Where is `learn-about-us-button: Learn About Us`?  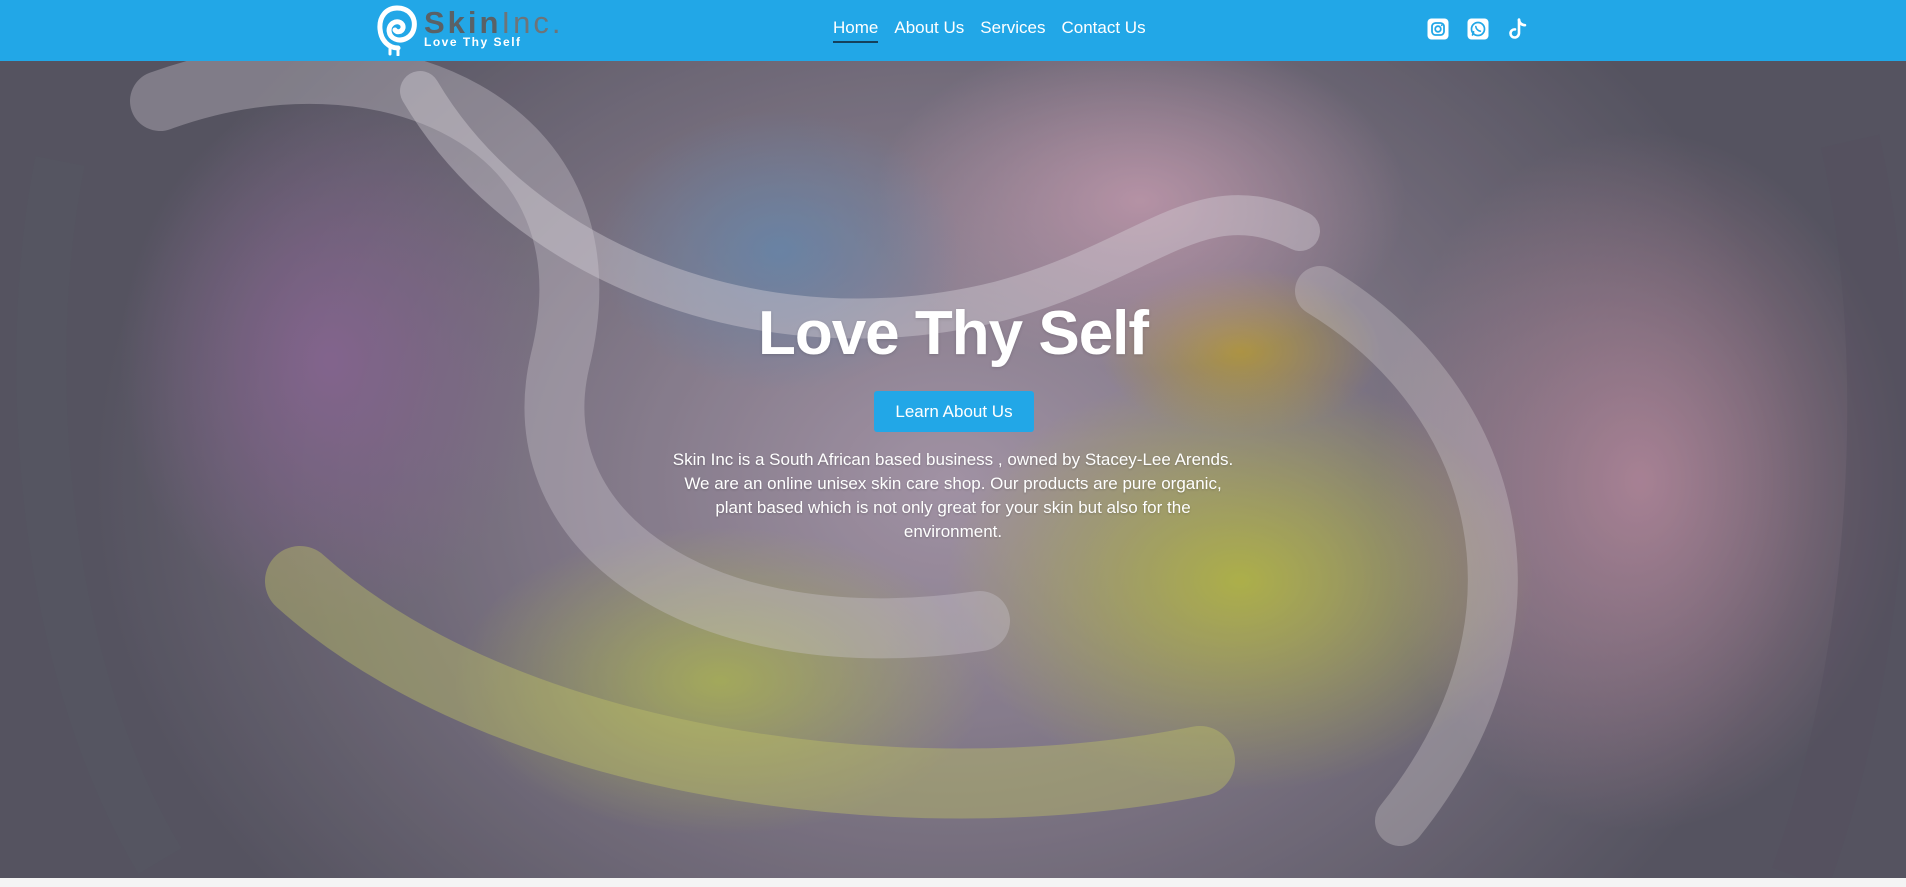
learn-about-us-button: Learn About Us is located at coordinates (954, 411).